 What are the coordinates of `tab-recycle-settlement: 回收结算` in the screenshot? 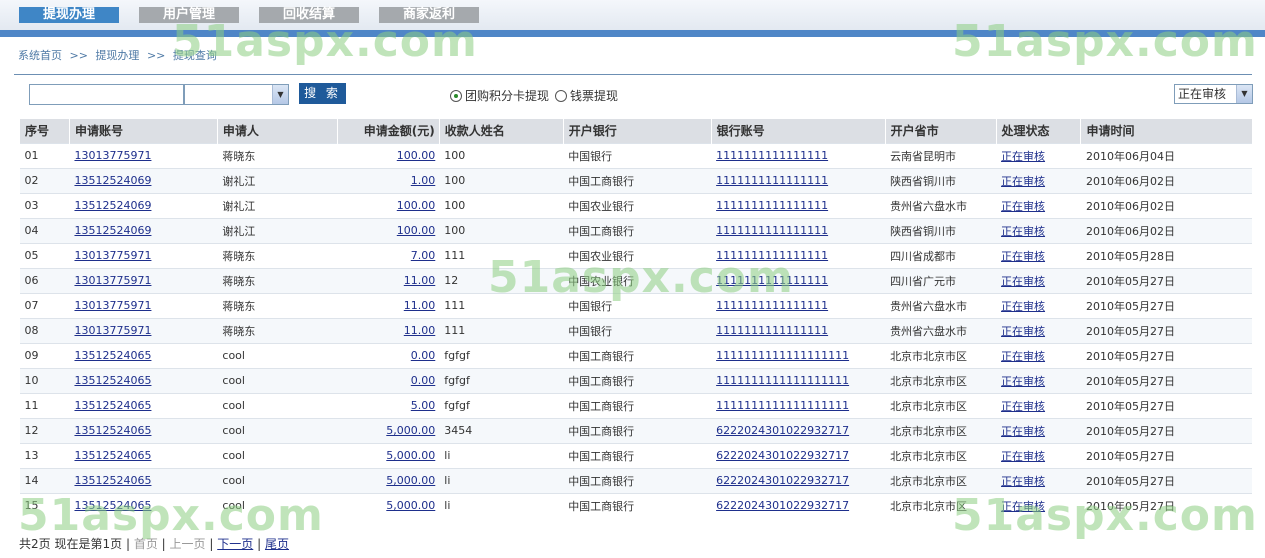 It's located at (309, 15).